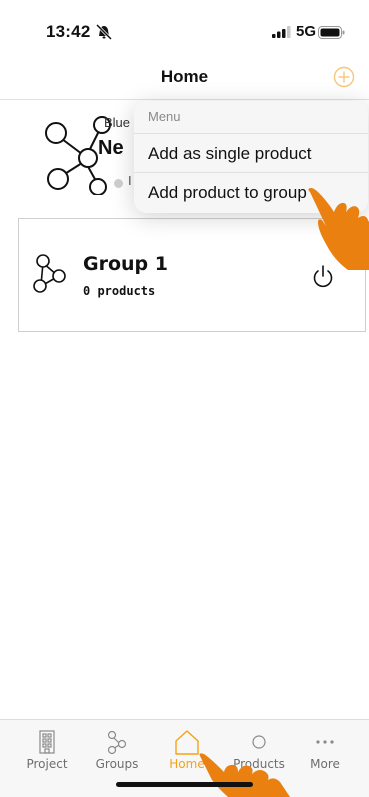  Describe the element at coordinates (325, 750) in the screenshot. I see `tab-more: More` at that location.